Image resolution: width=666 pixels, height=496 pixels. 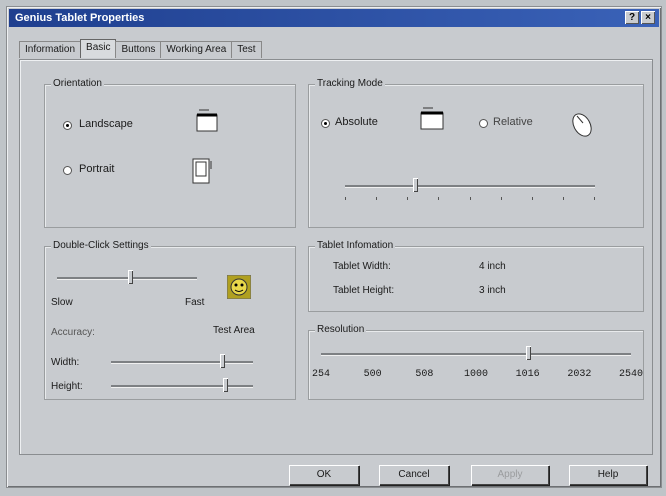 I want to click on width-label: Width:, so click(x=65, y=362).